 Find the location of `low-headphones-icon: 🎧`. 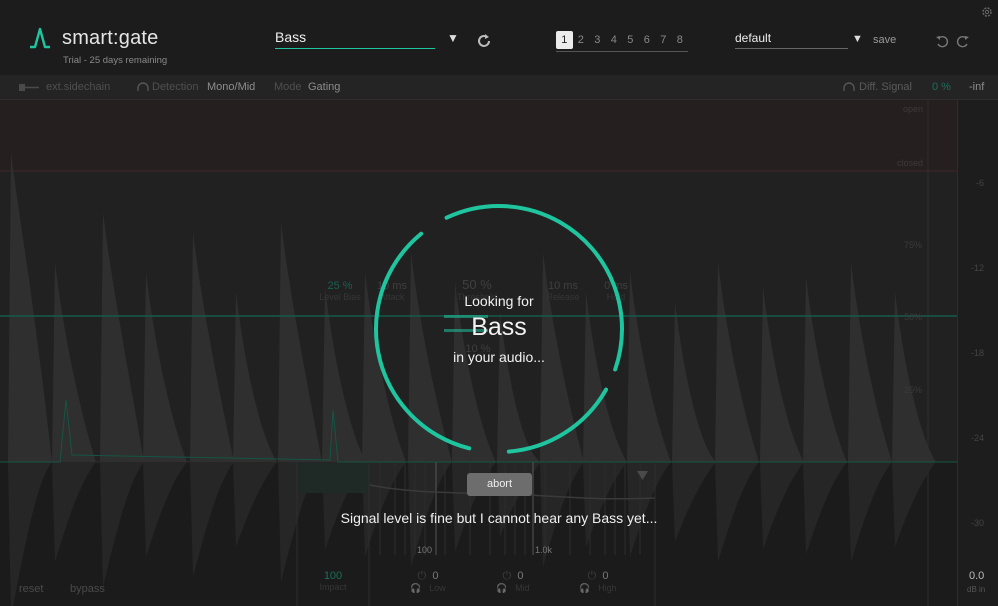

low-headphones-icon: 🎧 is located at coordinates (415, 588).